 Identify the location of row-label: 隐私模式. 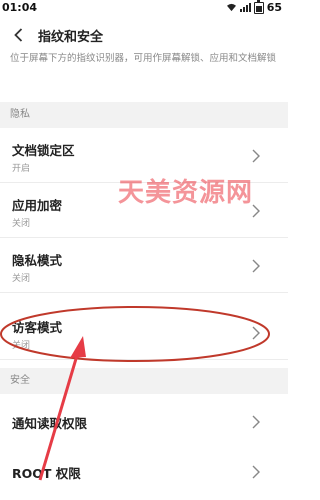
(37, 260).